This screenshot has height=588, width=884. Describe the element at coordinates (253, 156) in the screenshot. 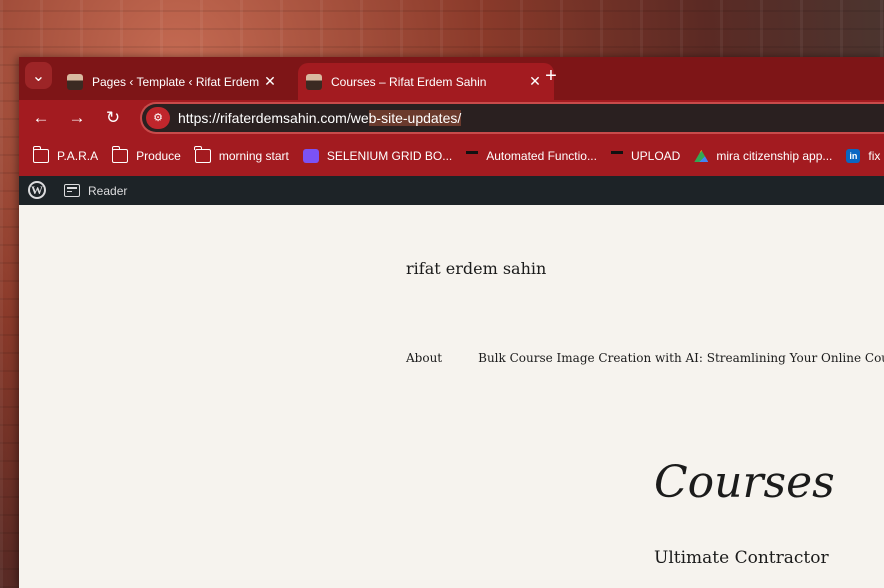

I see `bookmark-label: morning start` at that location.